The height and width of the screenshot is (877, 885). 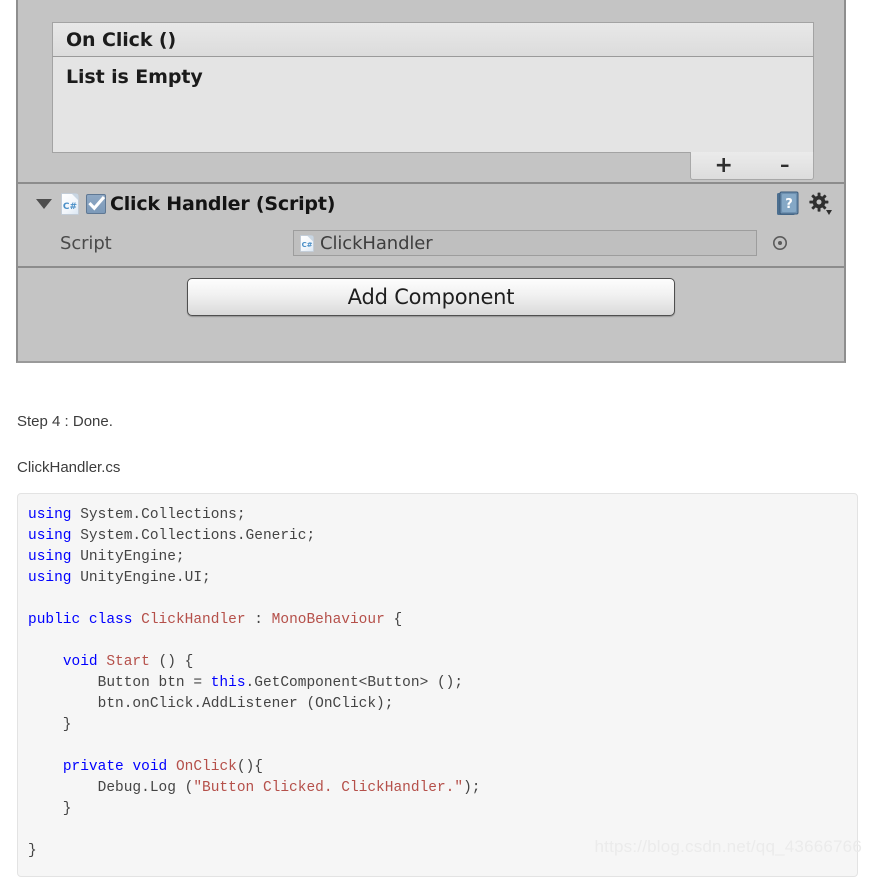 I want to click on component-title: Click Handler (Script), so click(x=223, y=204).